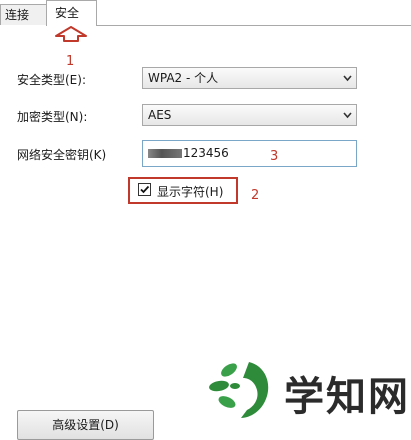  I want to click on check-icon, so click(145, 189).